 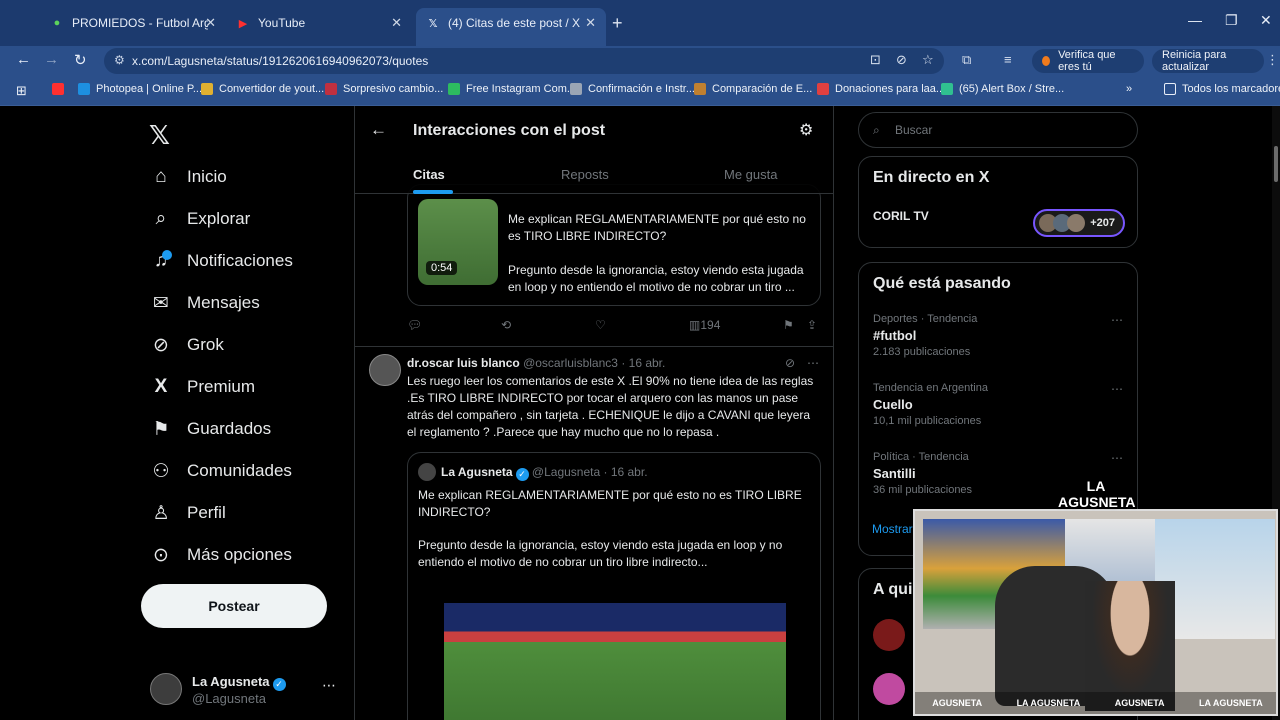 I want to click on more-bookmarks-icon: », so click(x=1129, y=89).